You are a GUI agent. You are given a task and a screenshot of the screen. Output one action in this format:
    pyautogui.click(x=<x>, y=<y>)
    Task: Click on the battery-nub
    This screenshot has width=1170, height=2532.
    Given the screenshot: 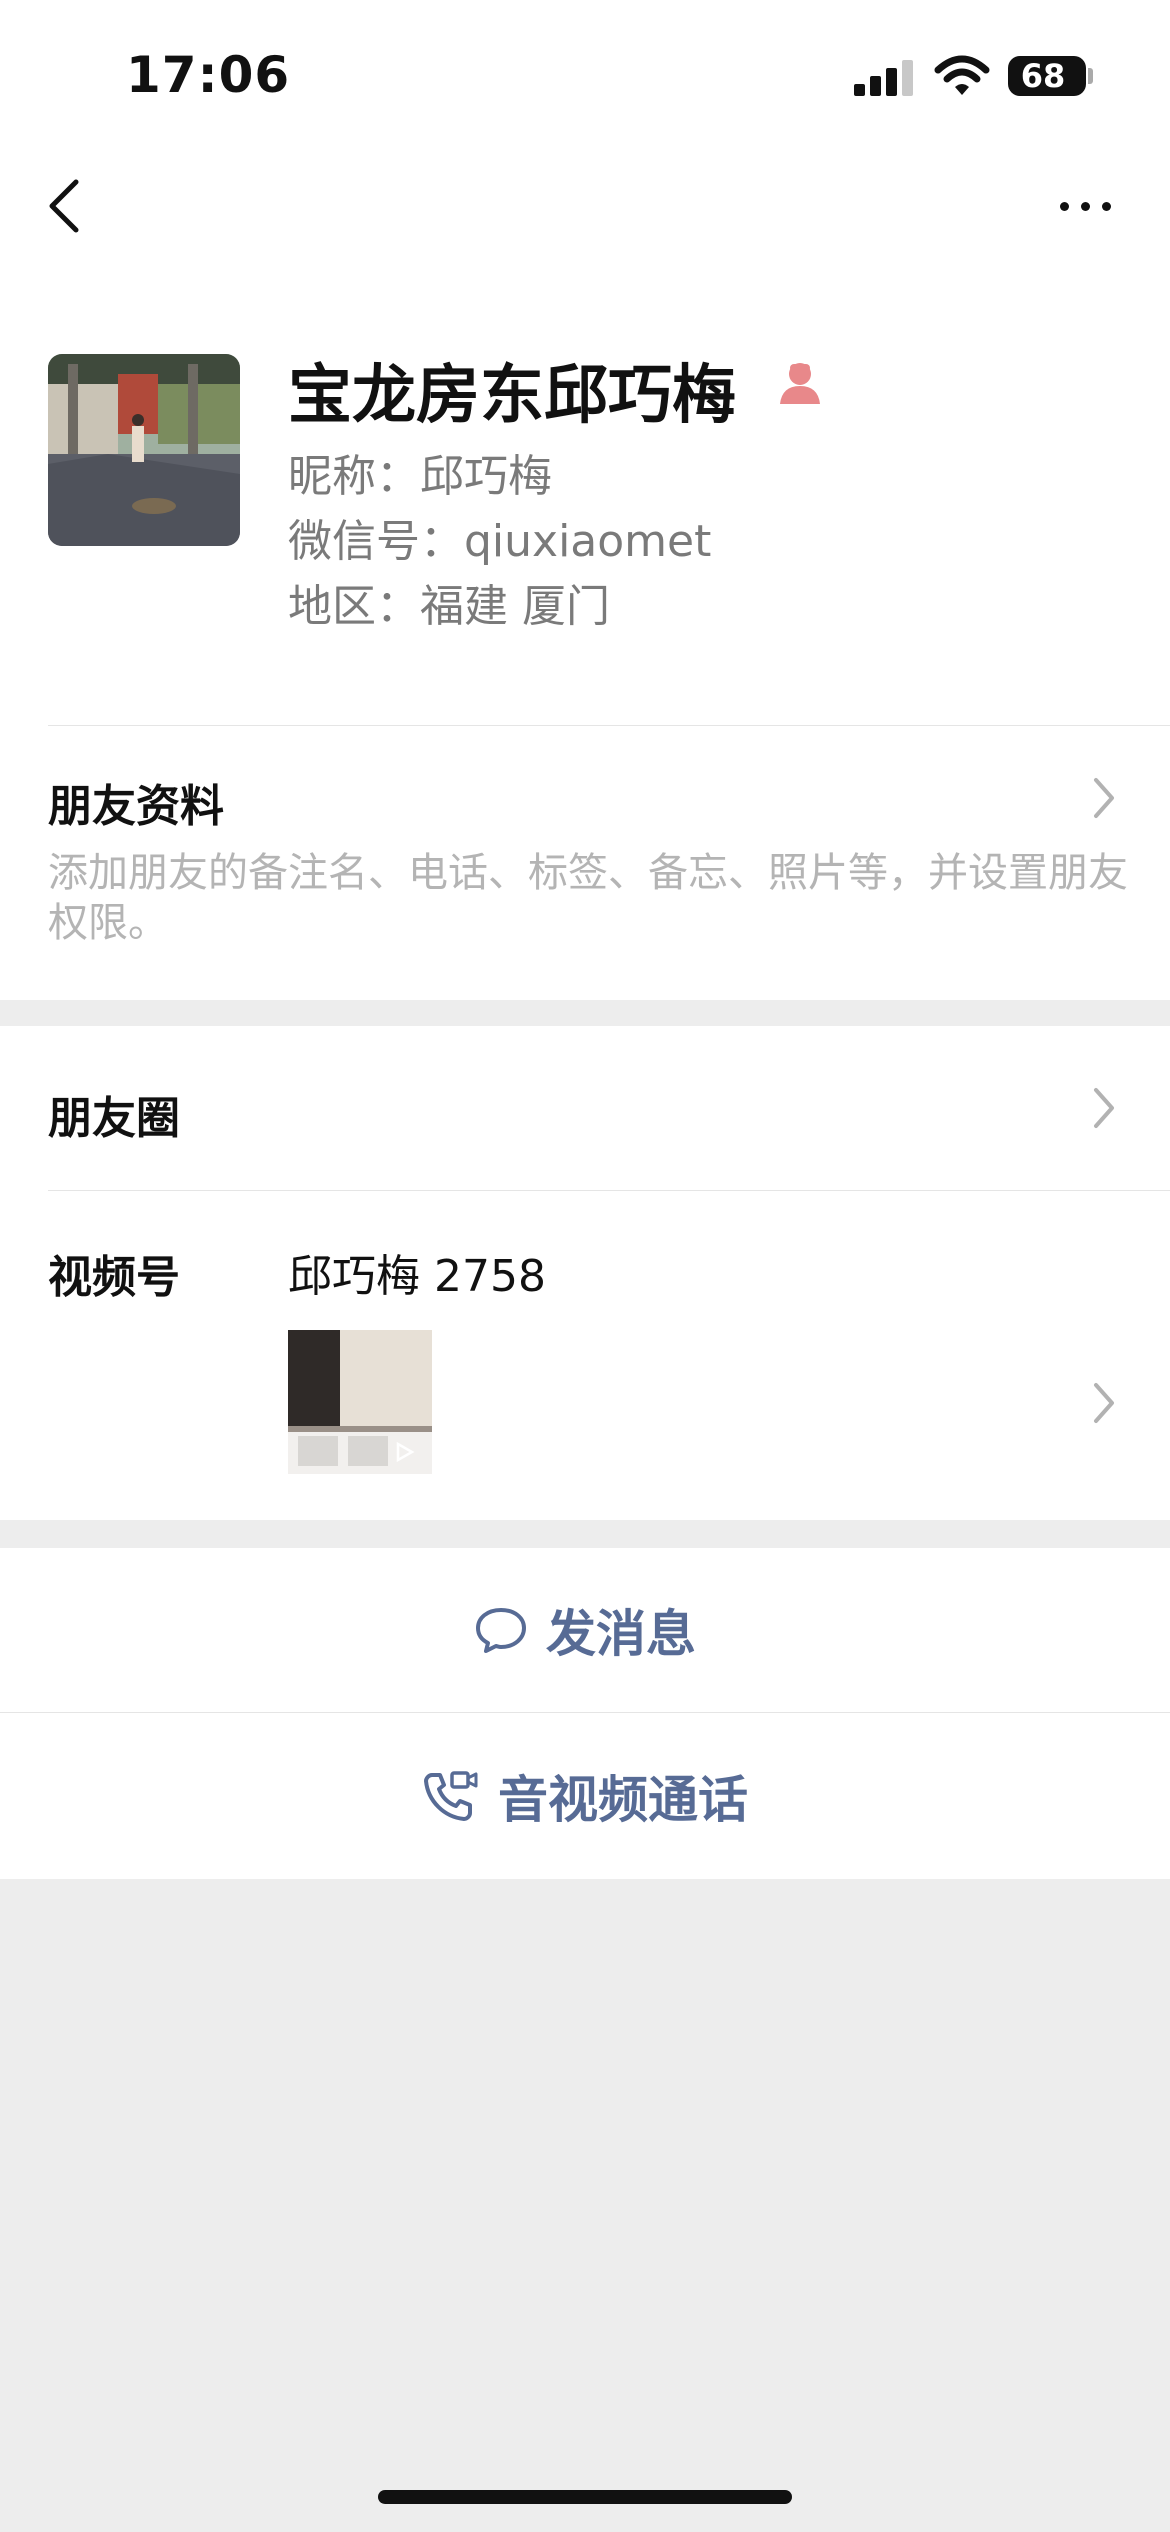 What is the action you would take?
    pyautogui.click(x=1090, y=76)
    